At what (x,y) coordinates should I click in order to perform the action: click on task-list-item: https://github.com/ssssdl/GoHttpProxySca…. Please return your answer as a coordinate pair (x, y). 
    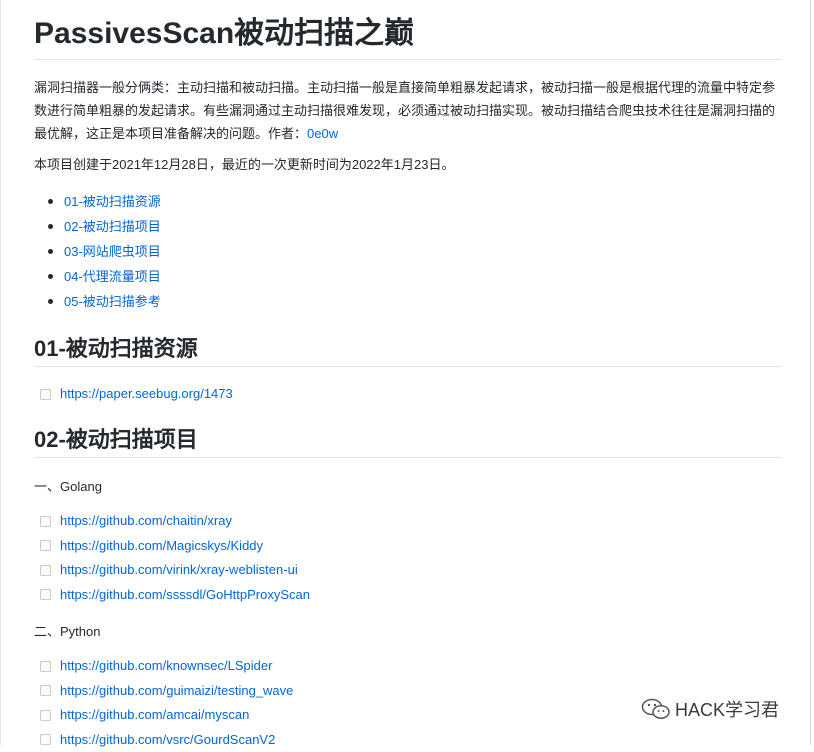
    Looking at the image, I should click on (175, 595).